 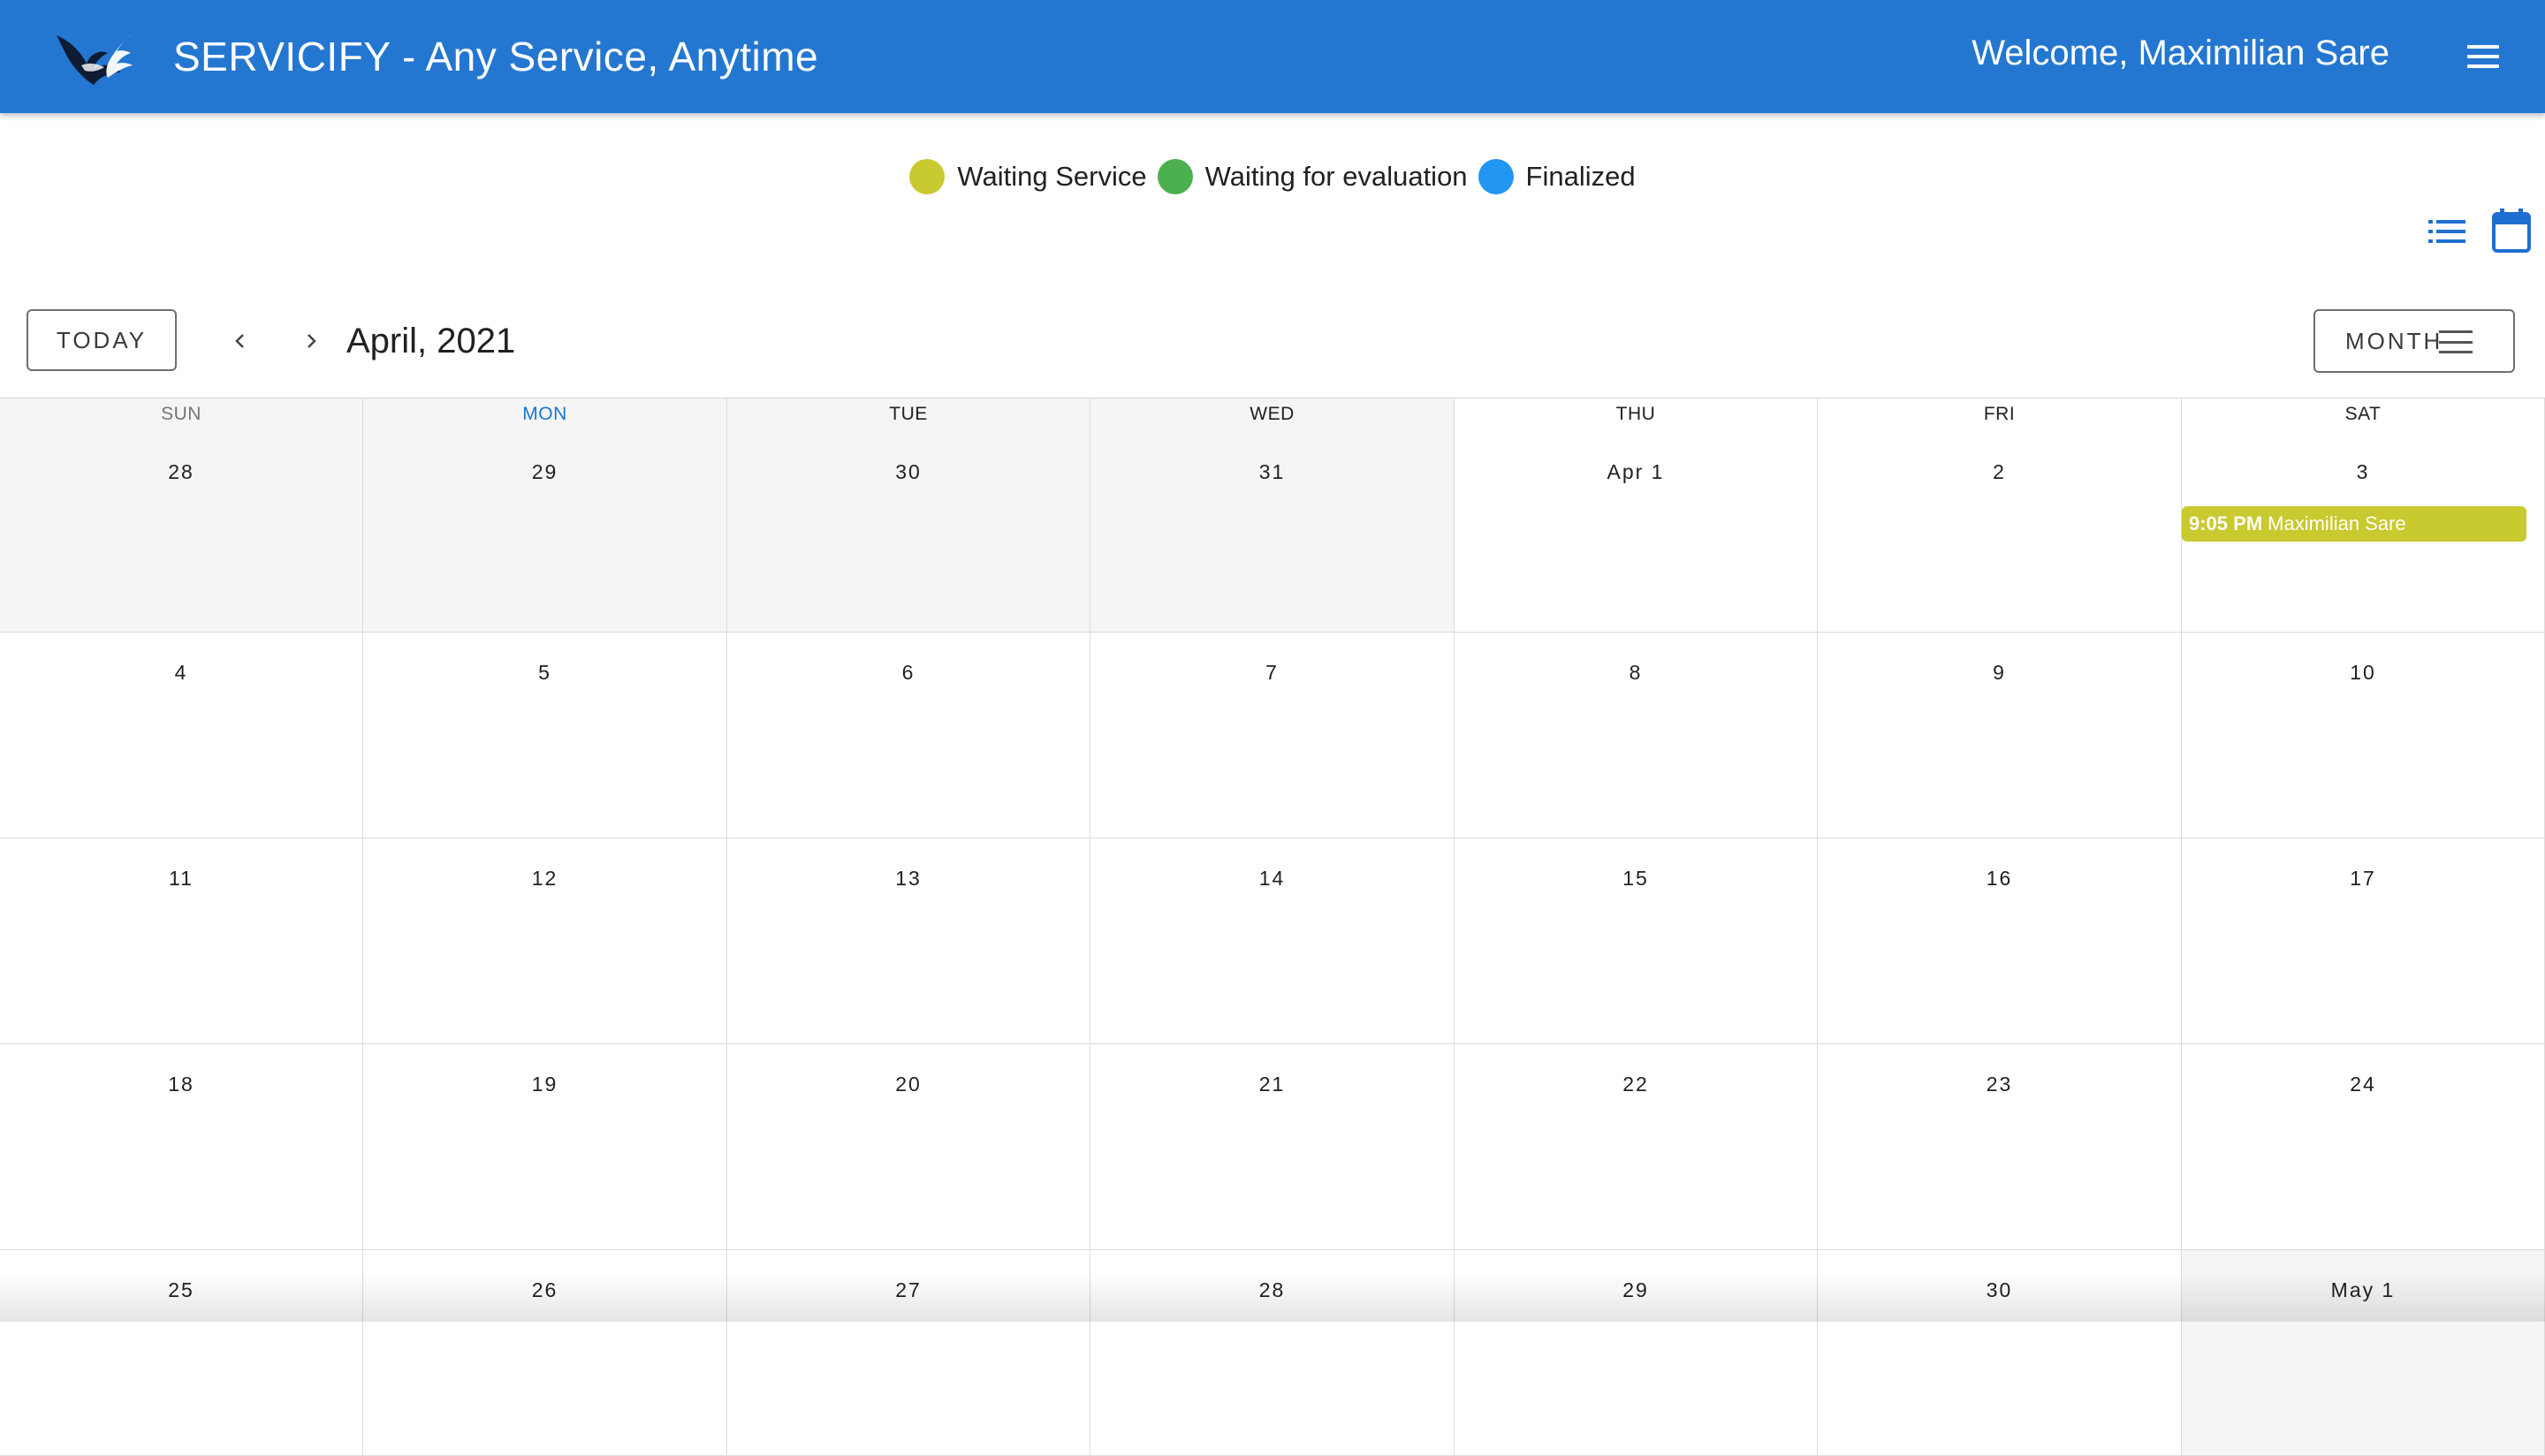 What do you see at coordinates (908, 735) in the screenshot?
I see `day-cell: 6` at bounding box center [908, 735].